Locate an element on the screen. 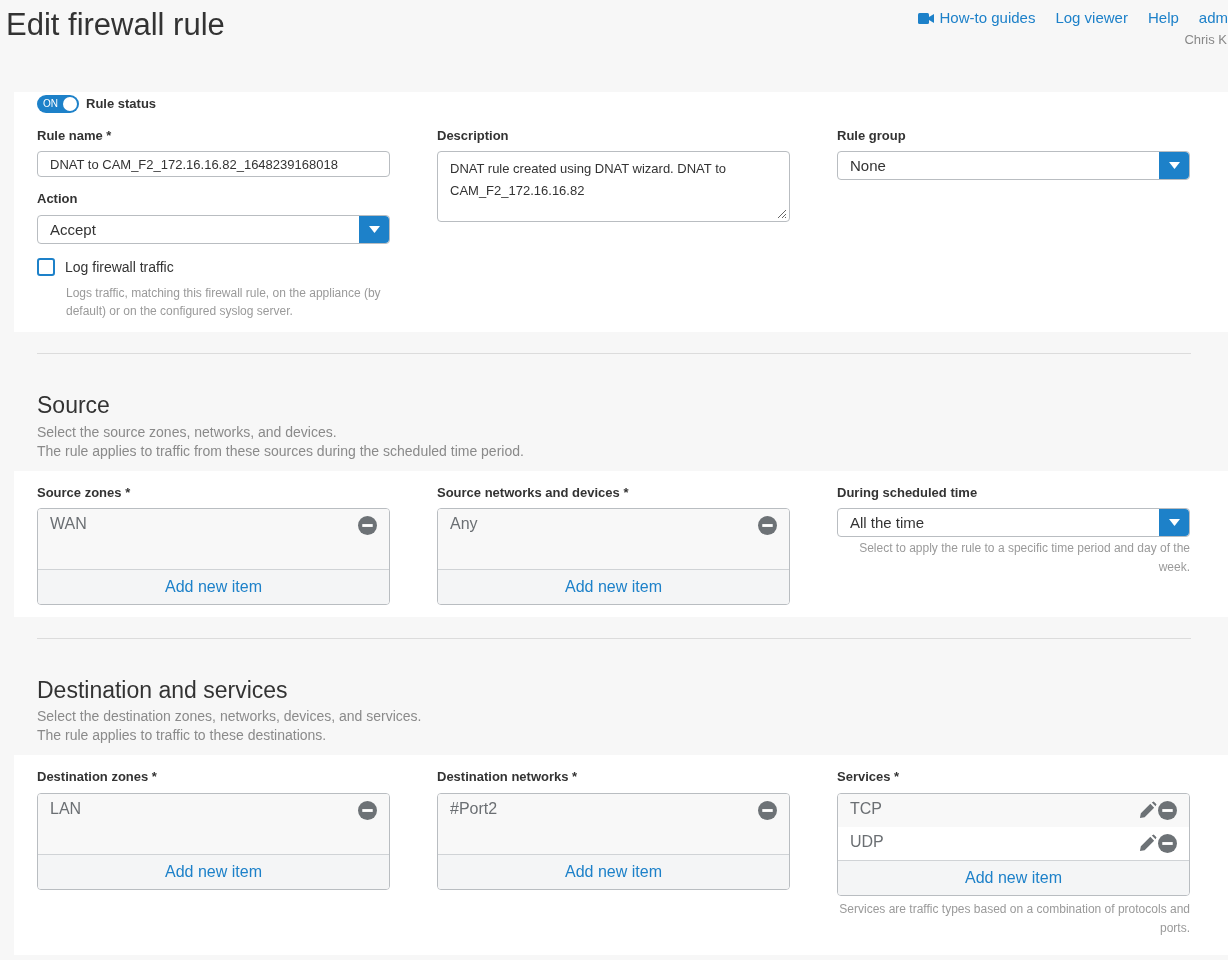  list-item: LAN is located at coordinates (213, 823).